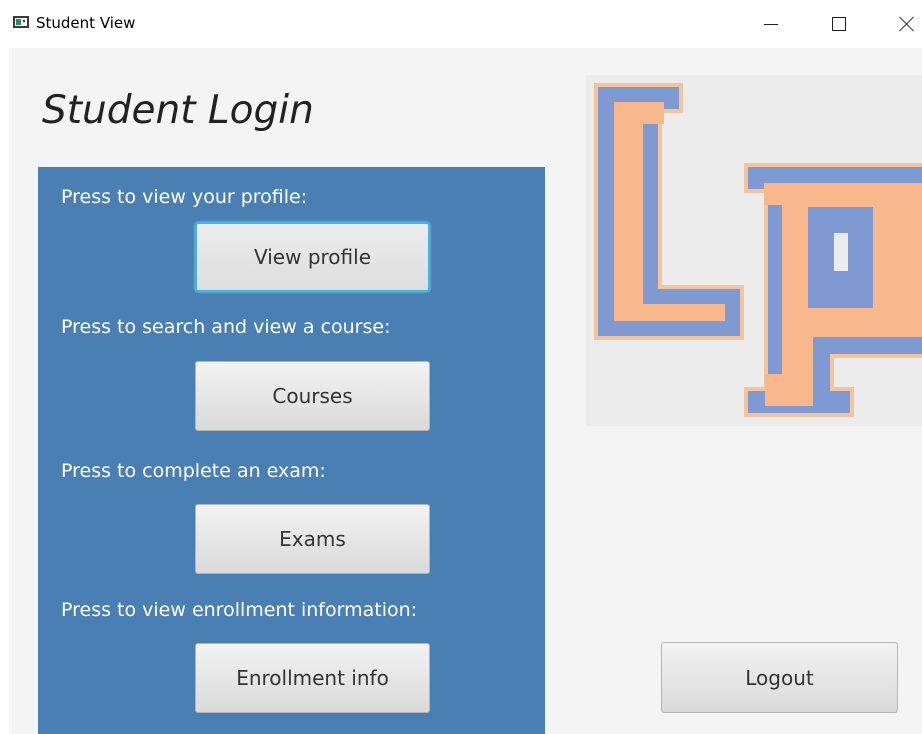 This screenshot has height=734, width=922. I want to click on enrollment-prompt: Press to view enrollment information:, so click(239, 610).